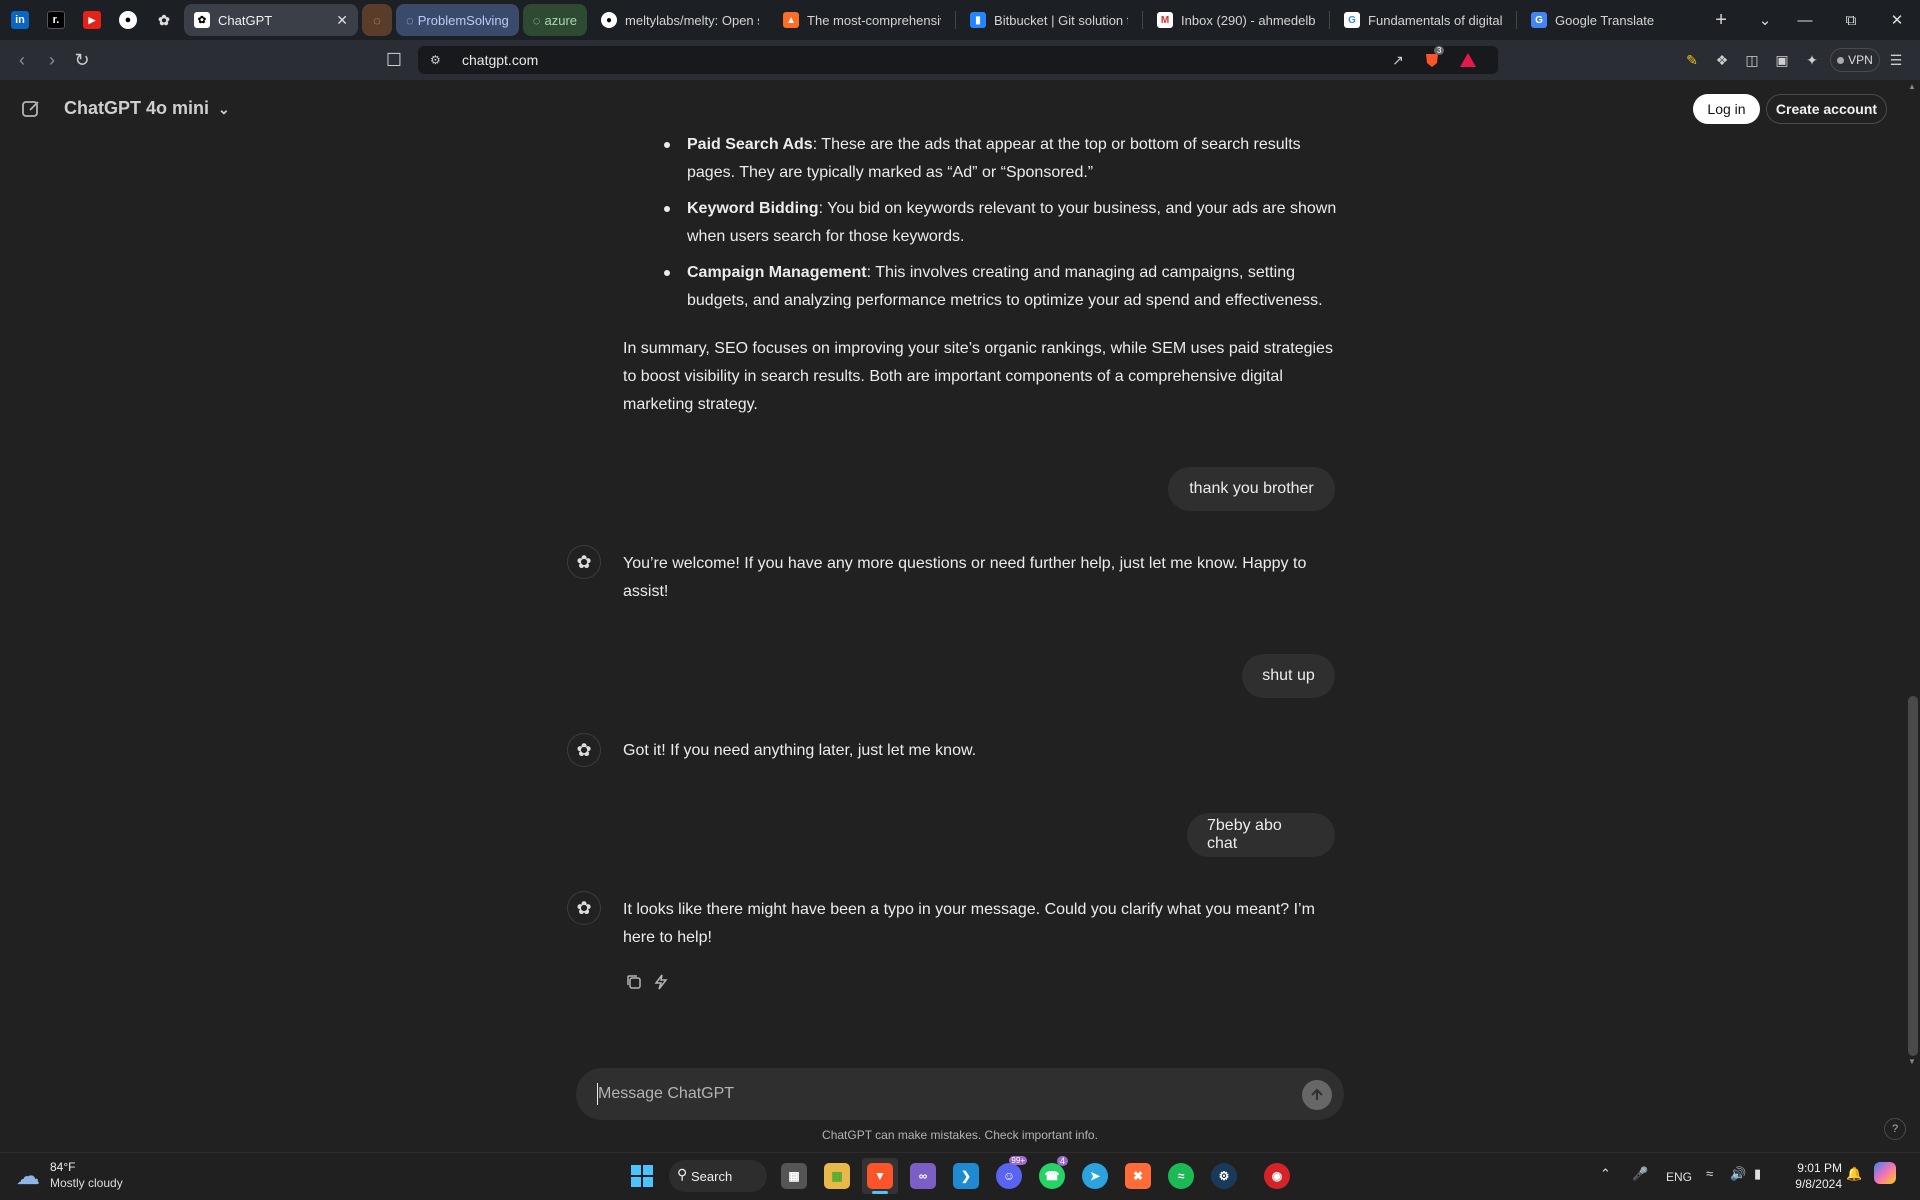 This screenshot has width=1920, height=1200. Describe the element at coordinates (880, 1192) in the screenshot. I see `active-indicator` at that location.